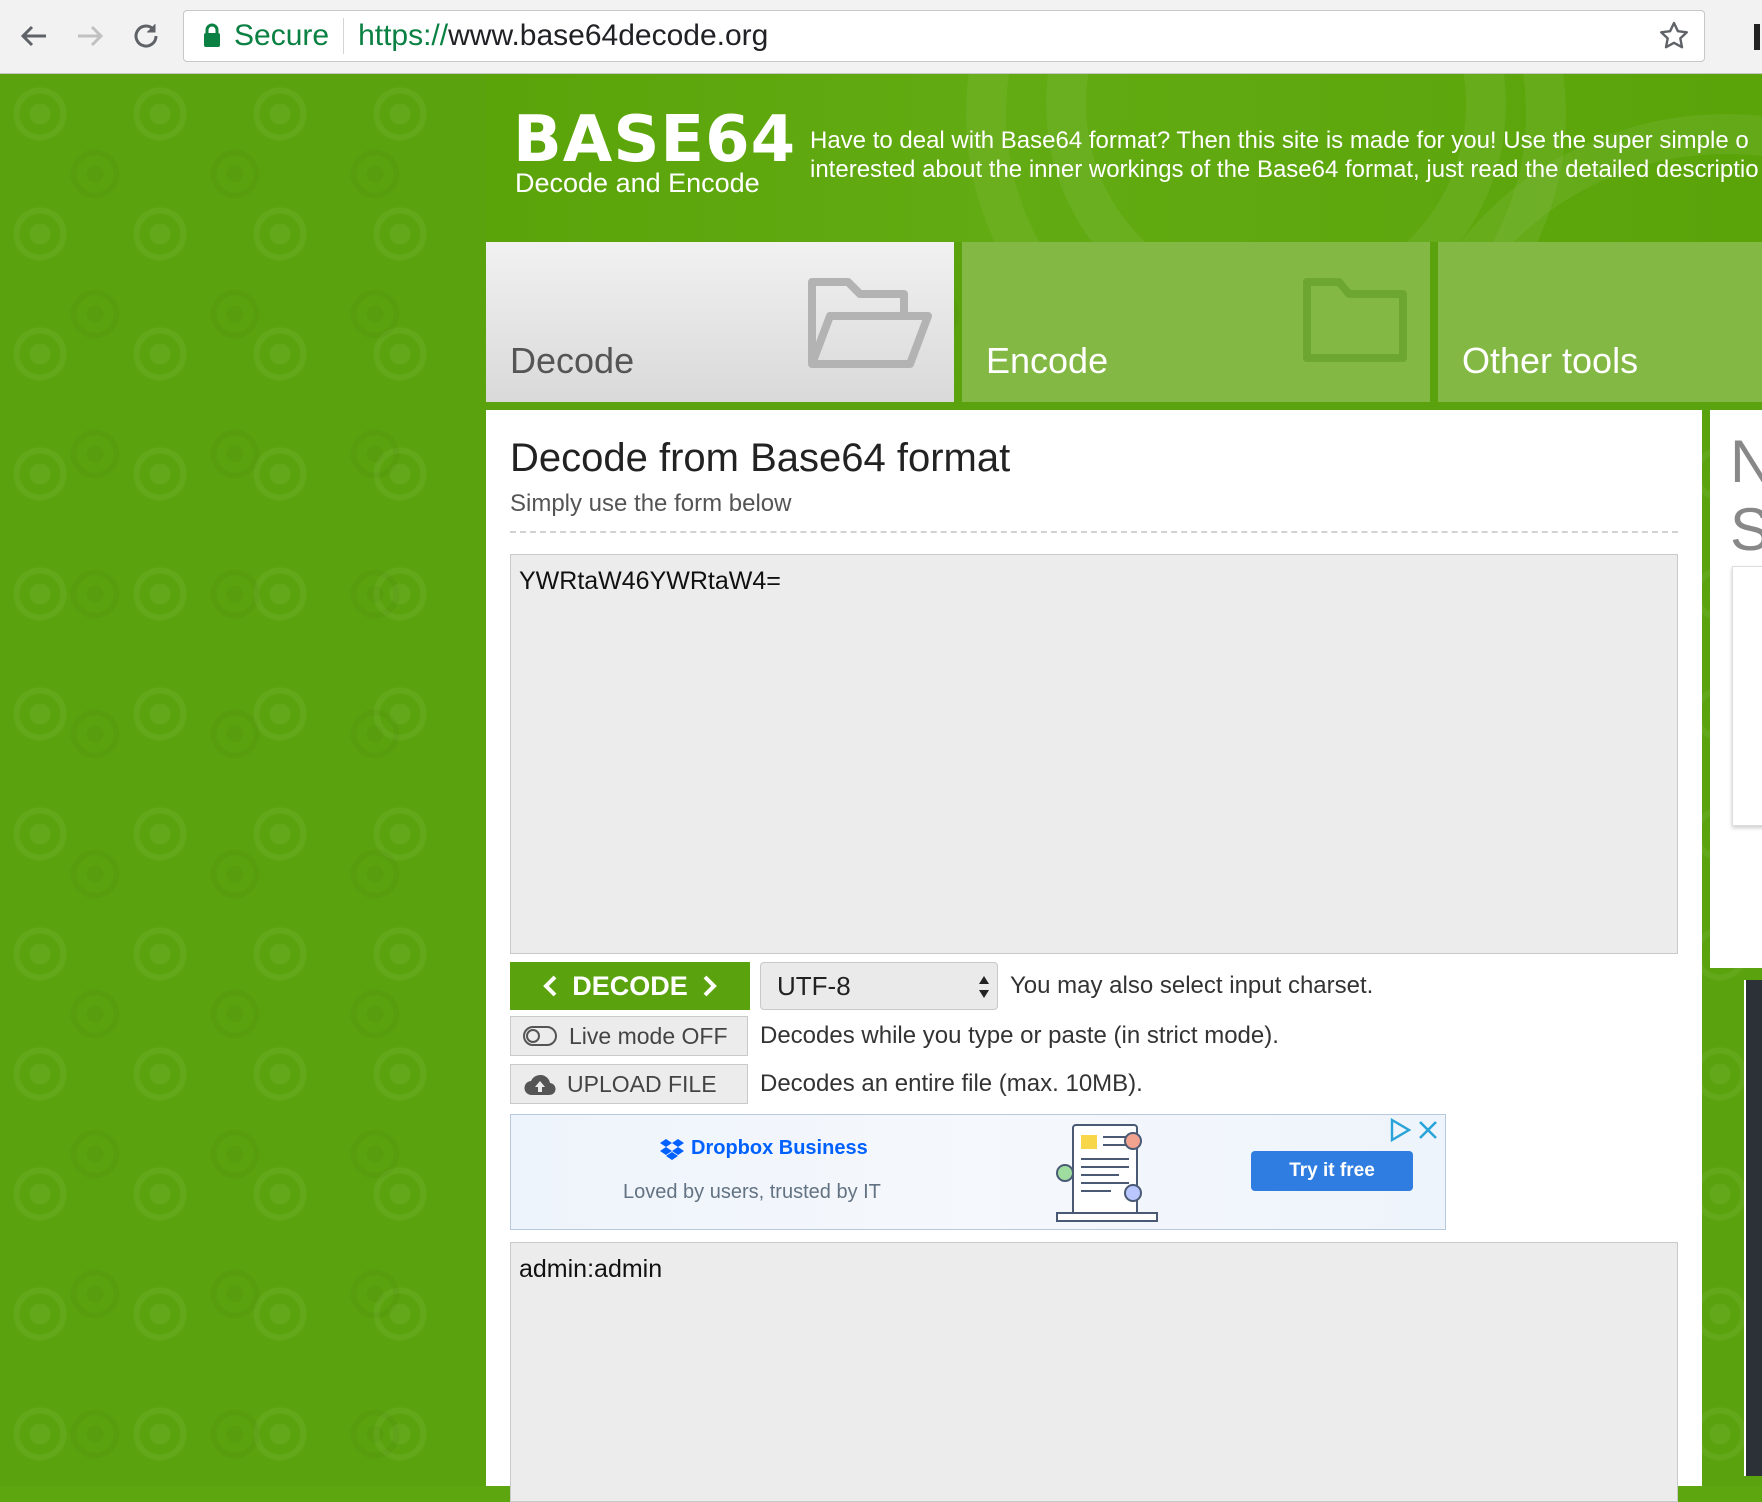 This screenshot has width=1762, height=1502. What do you see at coordinates (1192, 985) in the screenshot?
I see `charset-help-text: You may also select input charset.` at bounding box center [1192, 985].